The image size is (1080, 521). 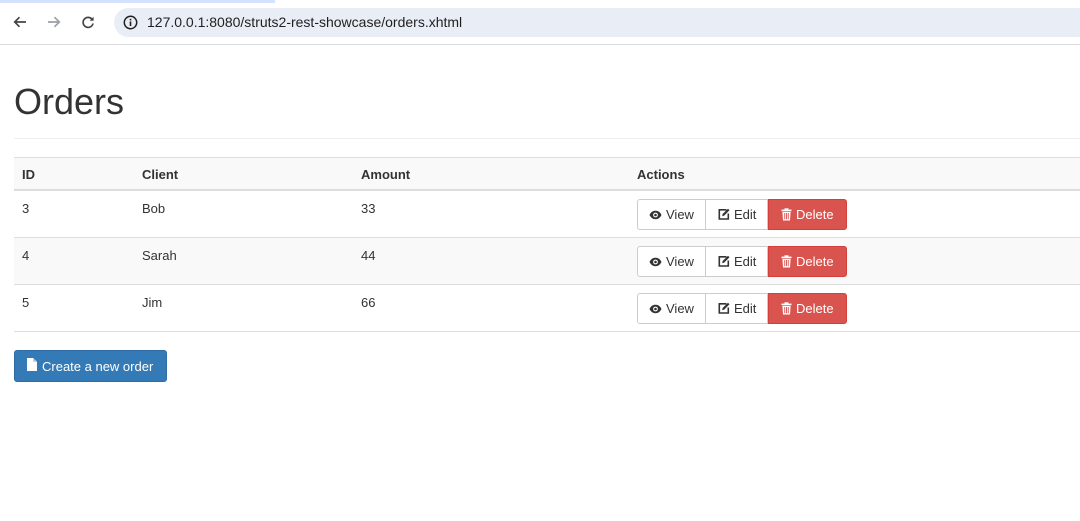 I want to click on header-client: Client, so click(x=160, y=174).